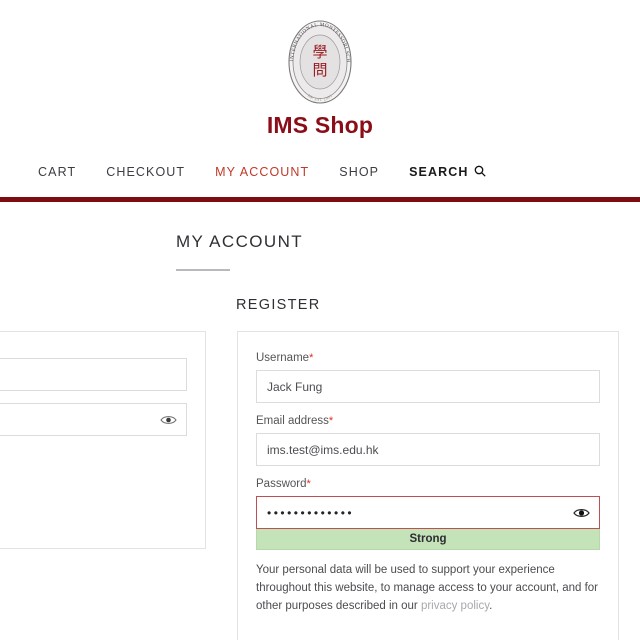  I want to click on register-username-value: Jack Fung, so click(295, 386).